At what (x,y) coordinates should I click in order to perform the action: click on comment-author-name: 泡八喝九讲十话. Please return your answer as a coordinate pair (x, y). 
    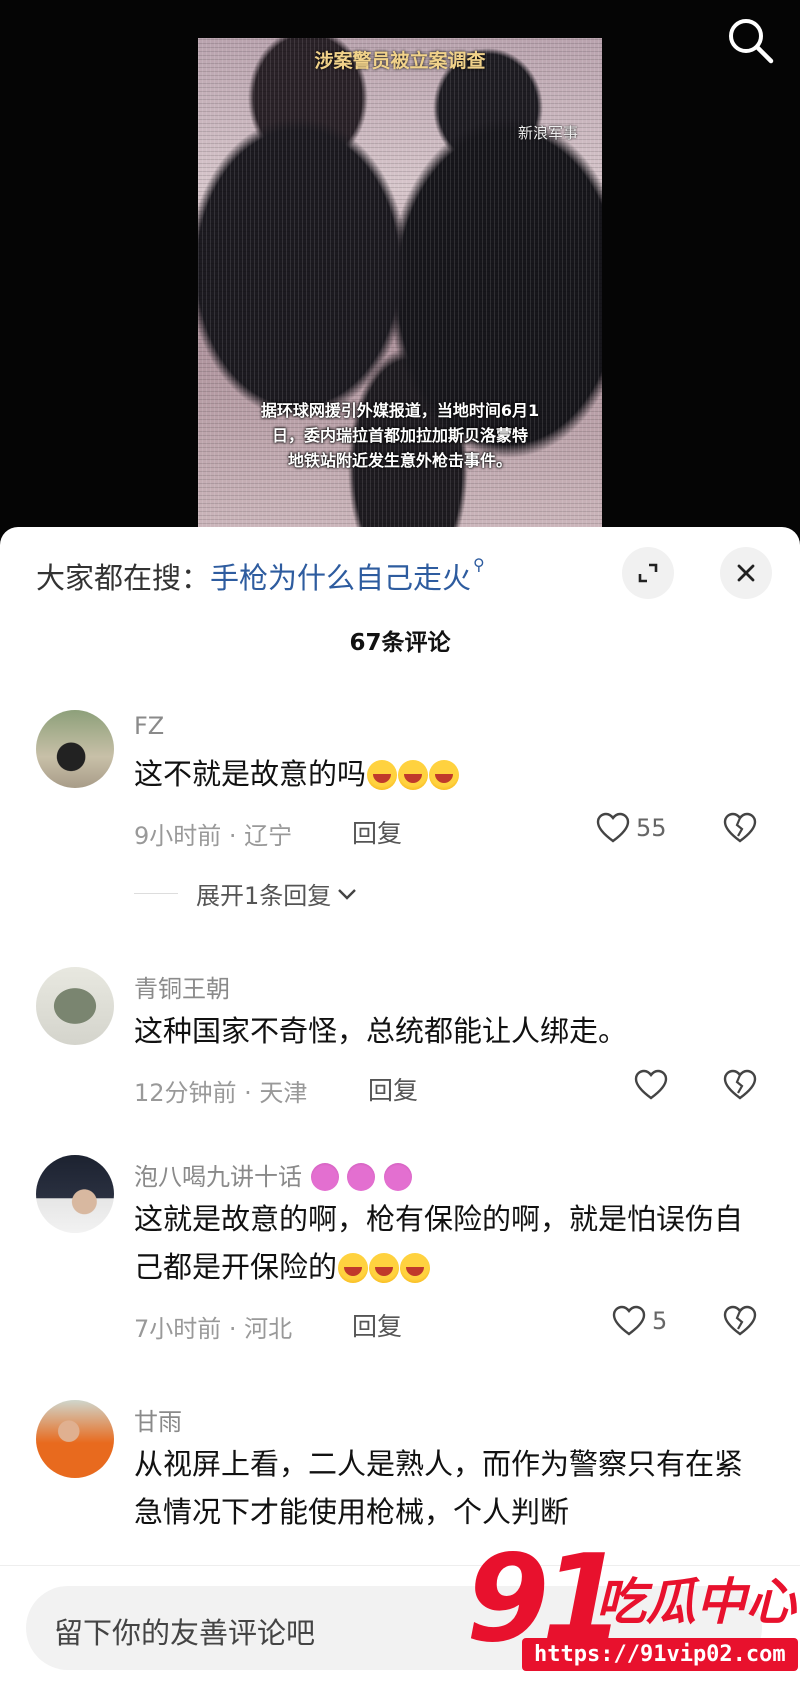
    Looking at the image, I should click on (218, 1177).